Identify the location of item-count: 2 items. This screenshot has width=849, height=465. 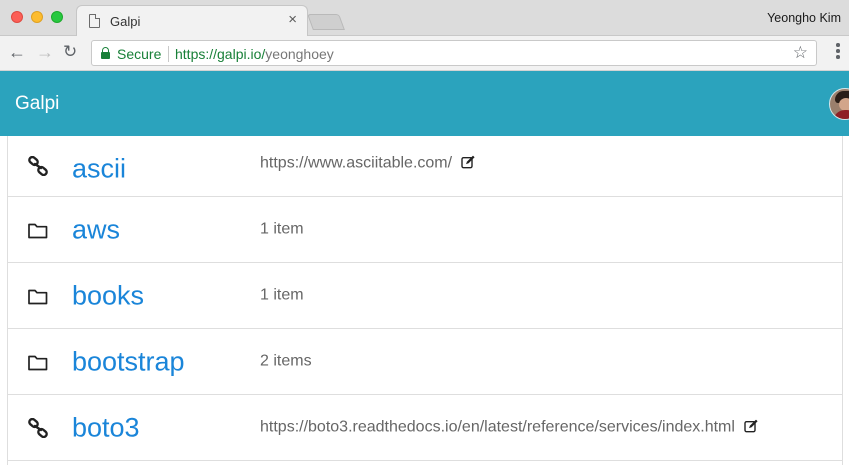
(286, 361).